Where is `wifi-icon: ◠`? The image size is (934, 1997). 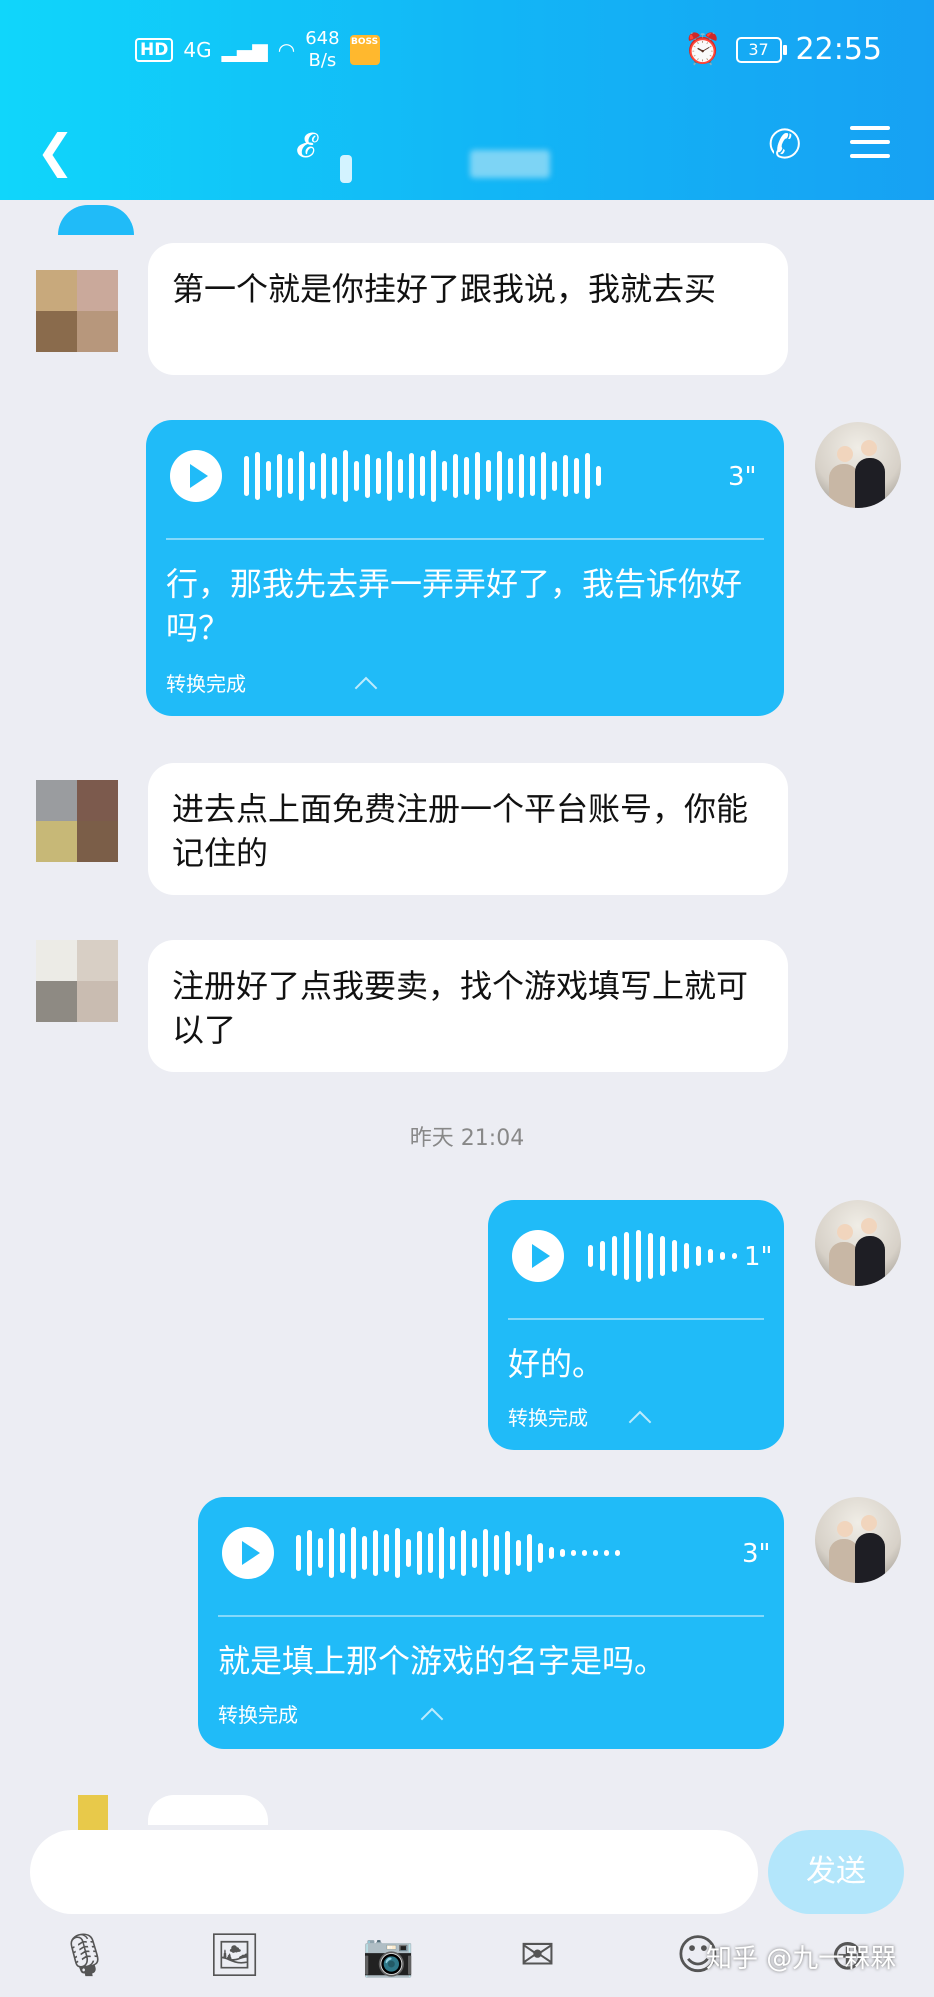 wifi-icon: ◠ is located at coordinates (286, 50).